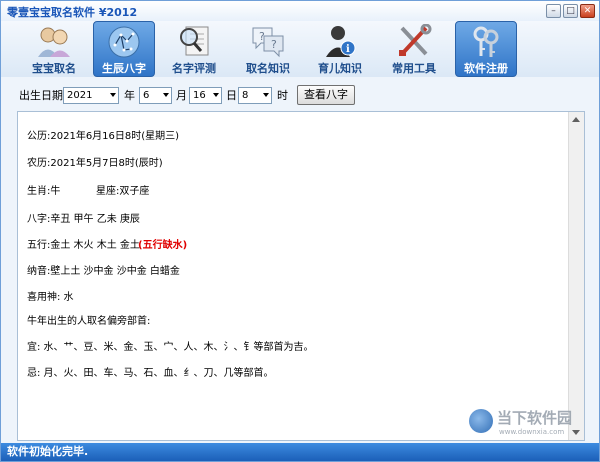  I want to click on year-unit: 年, so click(129, 95).